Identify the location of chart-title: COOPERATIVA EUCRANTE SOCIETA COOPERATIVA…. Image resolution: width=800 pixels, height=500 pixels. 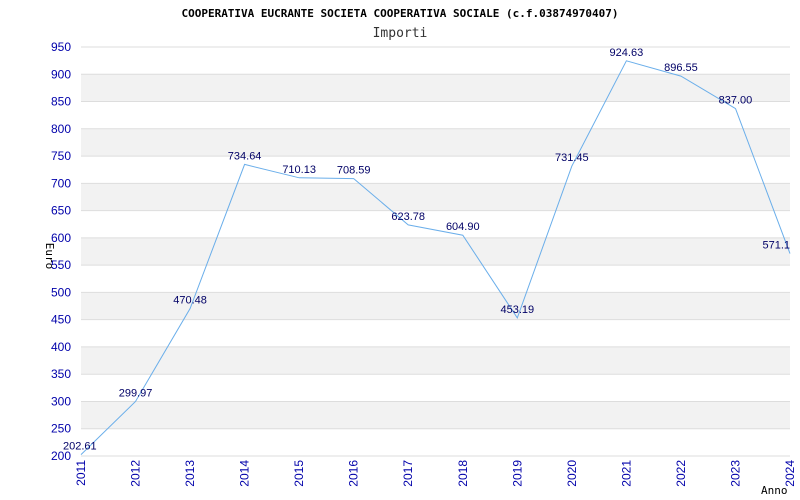
(399, 13).